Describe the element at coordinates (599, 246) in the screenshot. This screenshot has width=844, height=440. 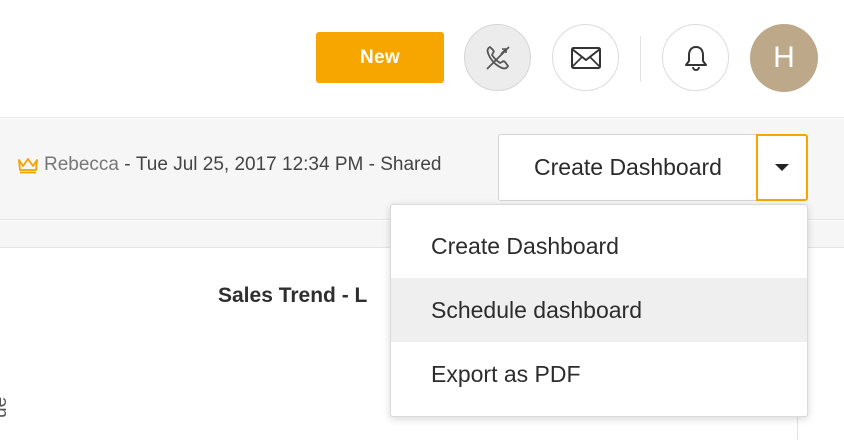
I see `menu-item-create-dashboard: Create Dashboard` at that location.